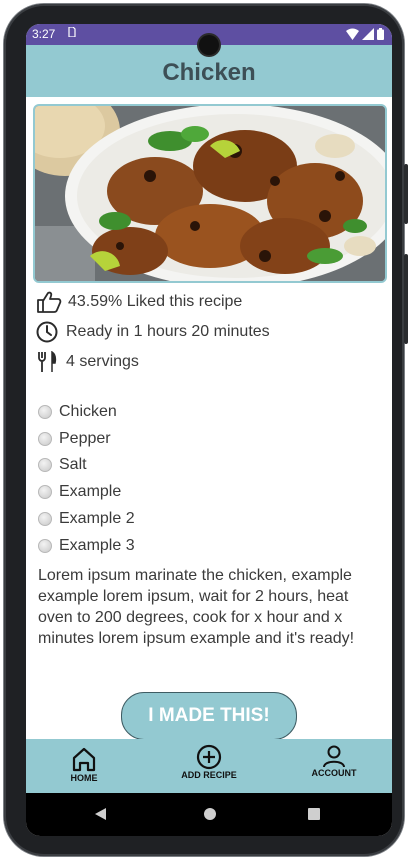 This screenshot has width=412, height=861. What do you see at coordinates (44, 34) in the screenshot?
I see `status-time: 3:27` at bounding box center [44, 34].